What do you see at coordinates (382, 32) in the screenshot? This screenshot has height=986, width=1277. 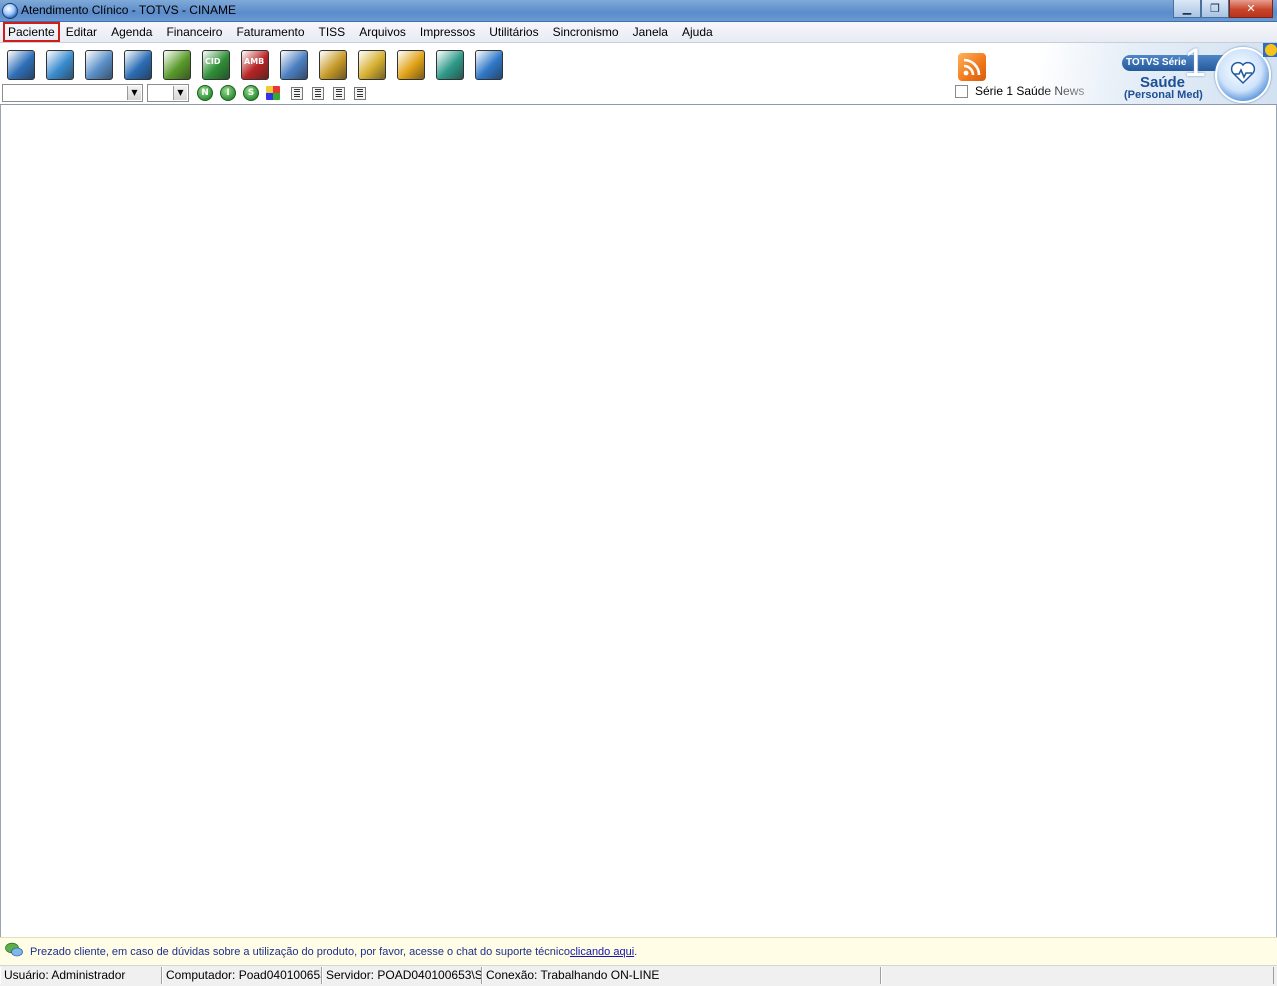 I see `menu-arquivos: Arquivos` at bounding box center [382, 32].